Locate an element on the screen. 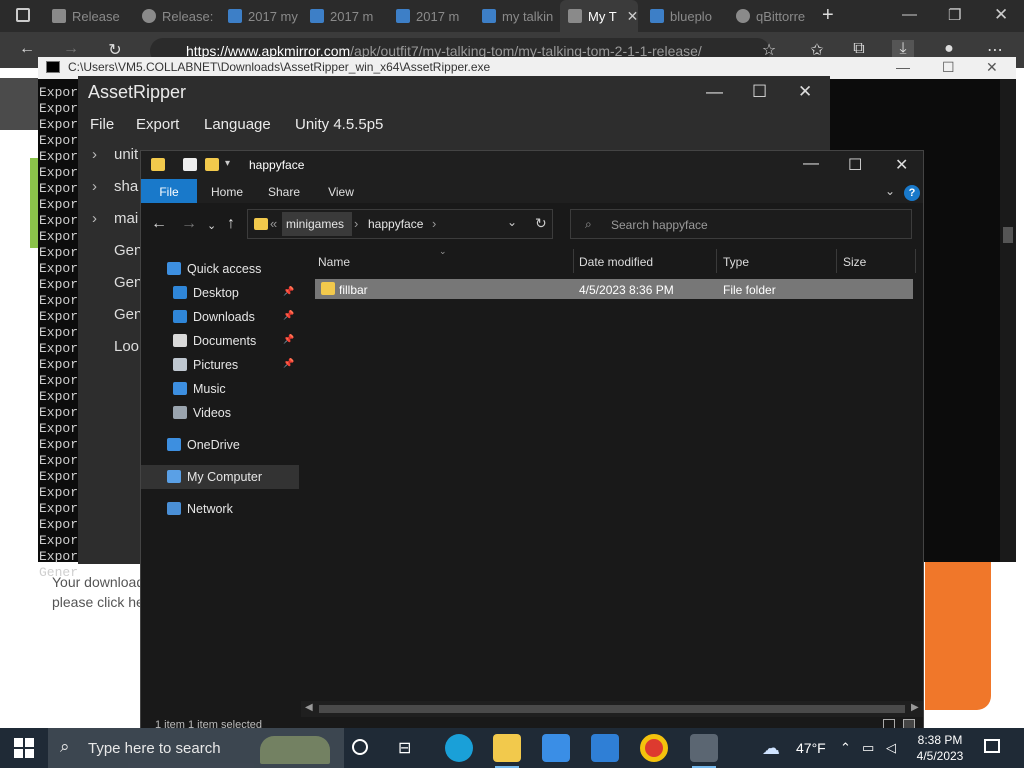 This screenshot has width=1024, height=768. tab-actions-icon is located at coordinates (23, 15).